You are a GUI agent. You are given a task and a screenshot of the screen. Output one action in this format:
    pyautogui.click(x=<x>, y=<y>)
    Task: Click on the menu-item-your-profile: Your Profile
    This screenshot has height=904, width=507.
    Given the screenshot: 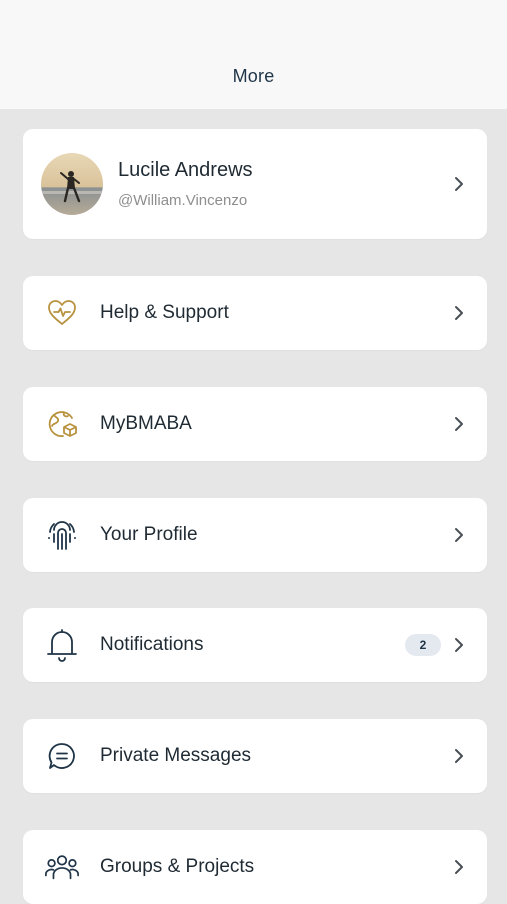 What is the action you would take?
    pyautogui.click(x=255, y=535)
    